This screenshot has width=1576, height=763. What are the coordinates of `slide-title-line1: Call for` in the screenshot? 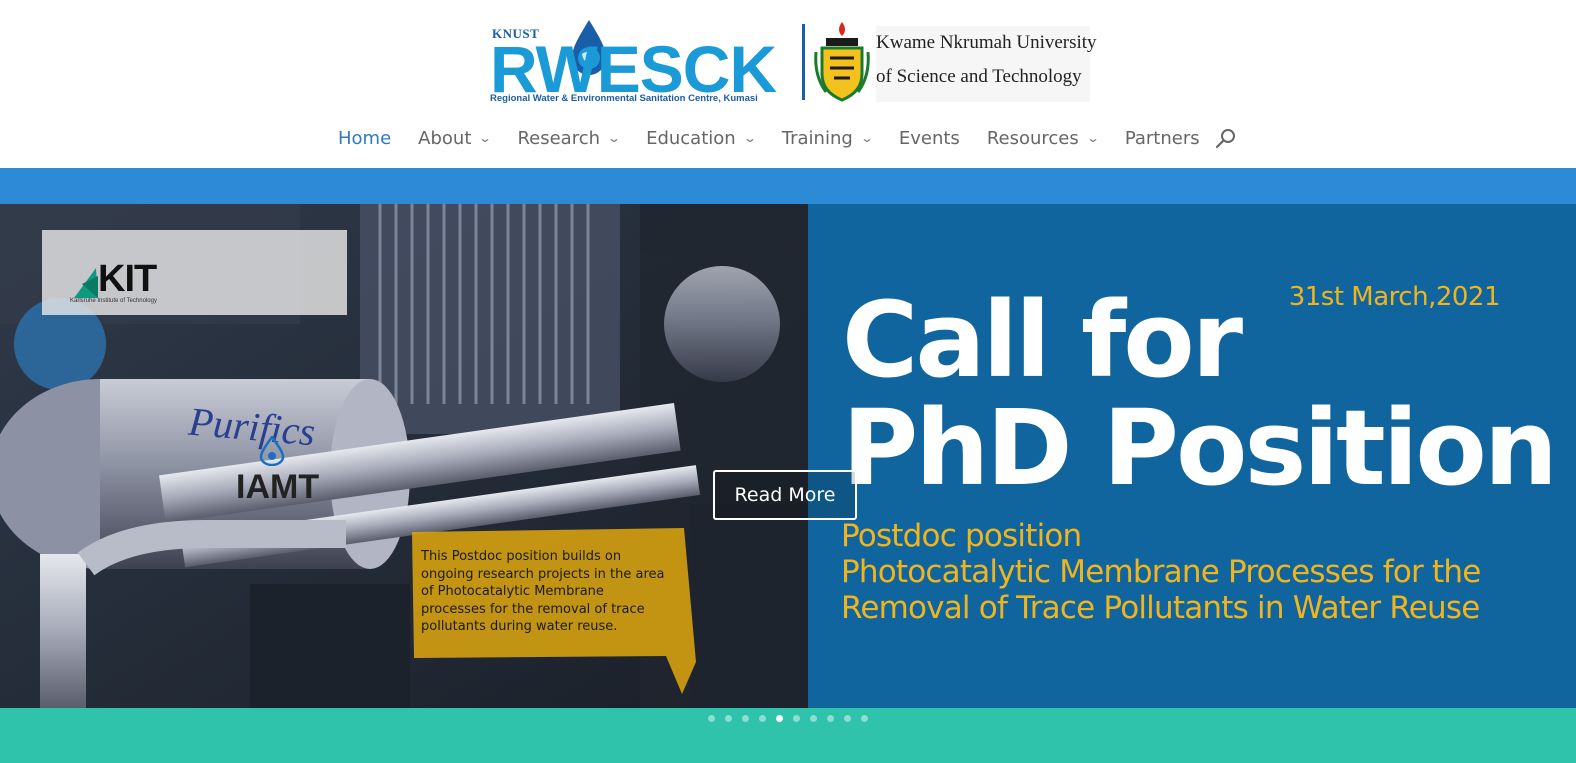 It's located at (1042, 340).